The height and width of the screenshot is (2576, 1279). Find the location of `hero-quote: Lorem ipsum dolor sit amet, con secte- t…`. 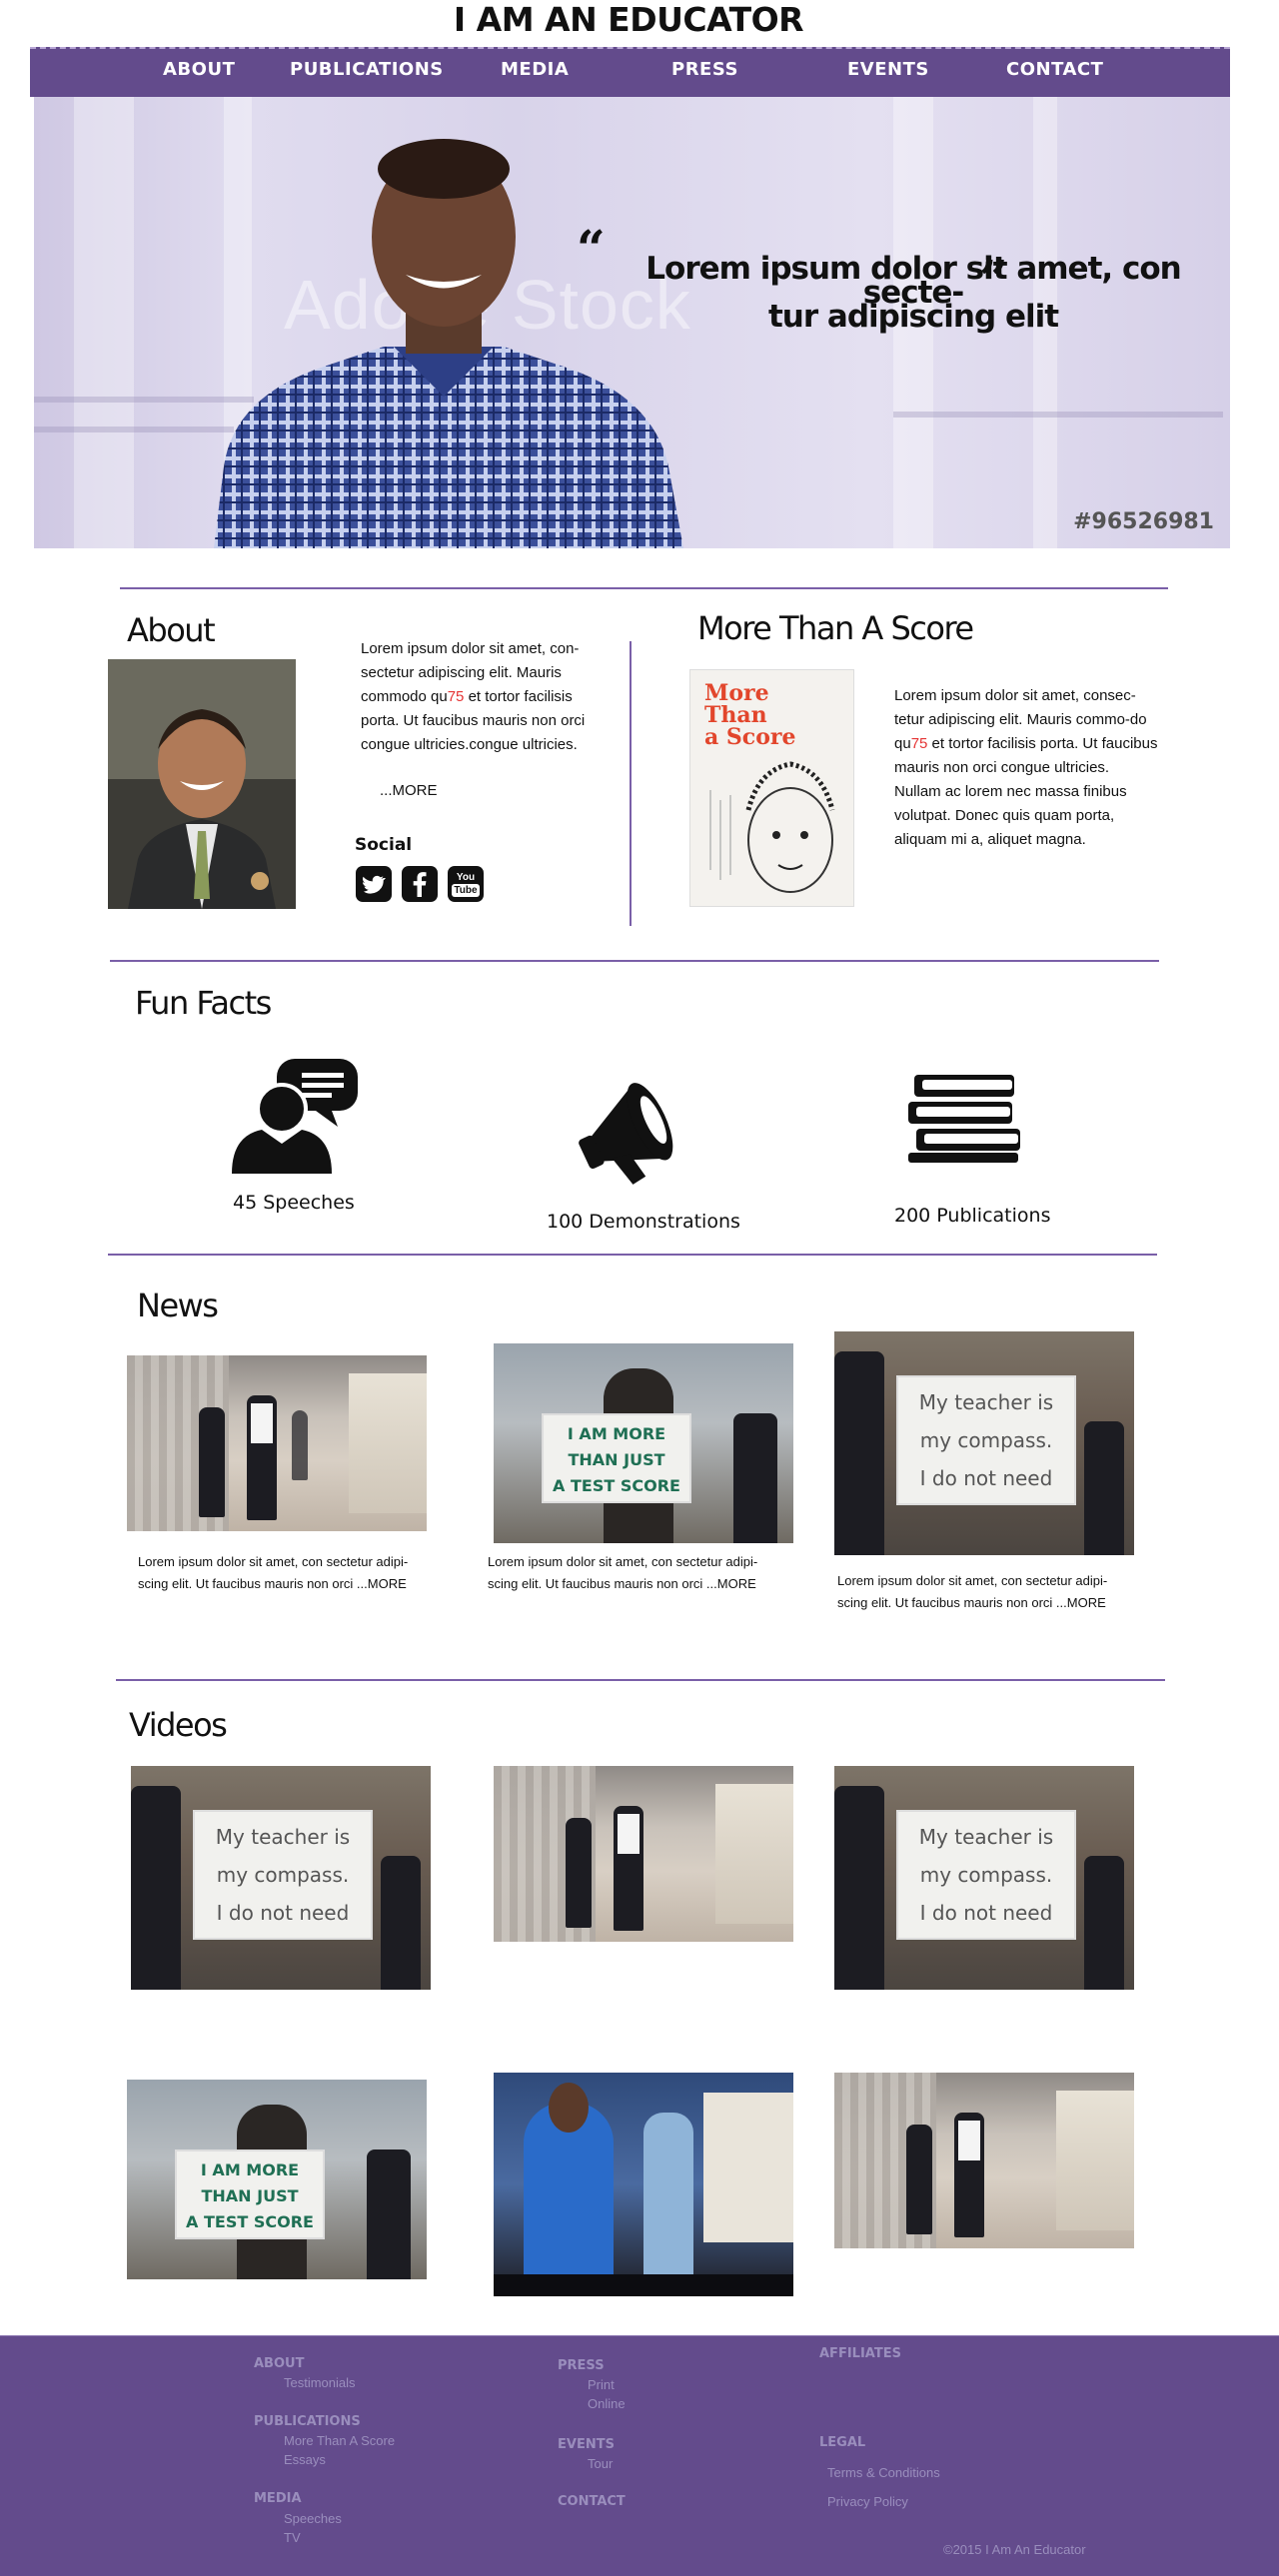

hero-quote: Lorem ipsum dolor sit amet, con secte- t… is located at coordinates (912, 293).